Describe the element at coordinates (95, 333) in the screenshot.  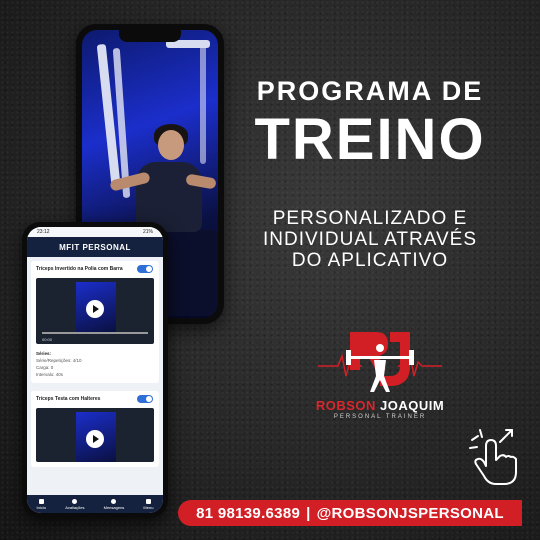
I see `video-progress` at that location.